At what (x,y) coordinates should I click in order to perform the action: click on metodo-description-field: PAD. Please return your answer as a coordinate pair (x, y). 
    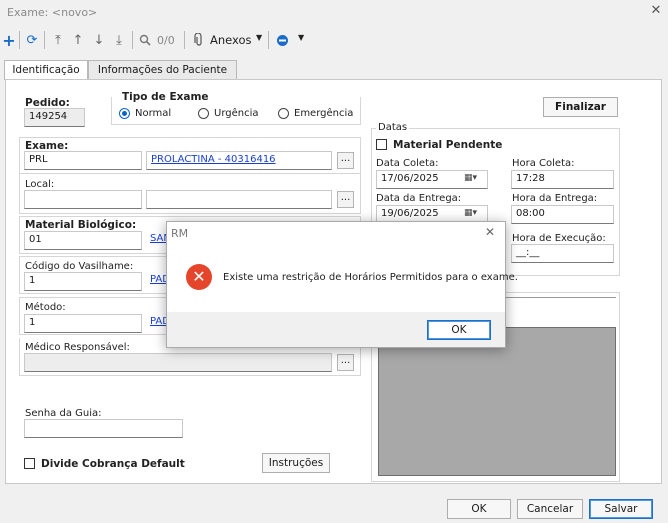
    Looking at the image, I should click on (157, 323).